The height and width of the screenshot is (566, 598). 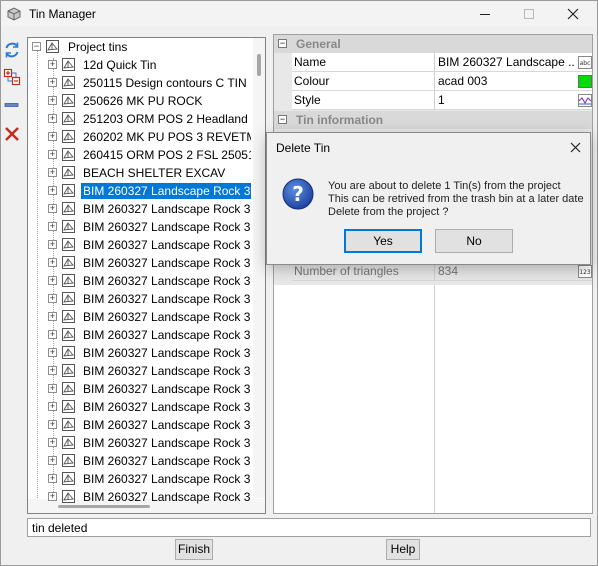 I want to click on property-value: 834, so click(x=506, y=271).